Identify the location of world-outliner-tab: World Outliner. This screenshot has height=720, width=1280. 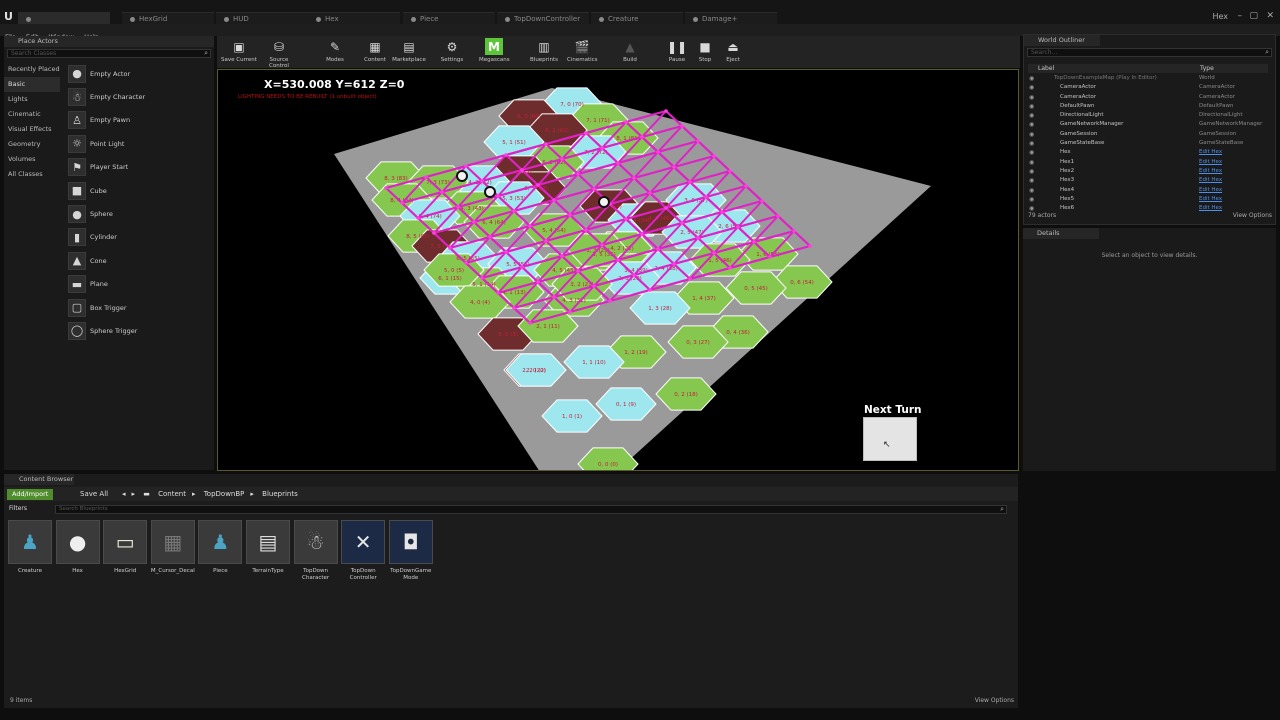
(1062, 40).